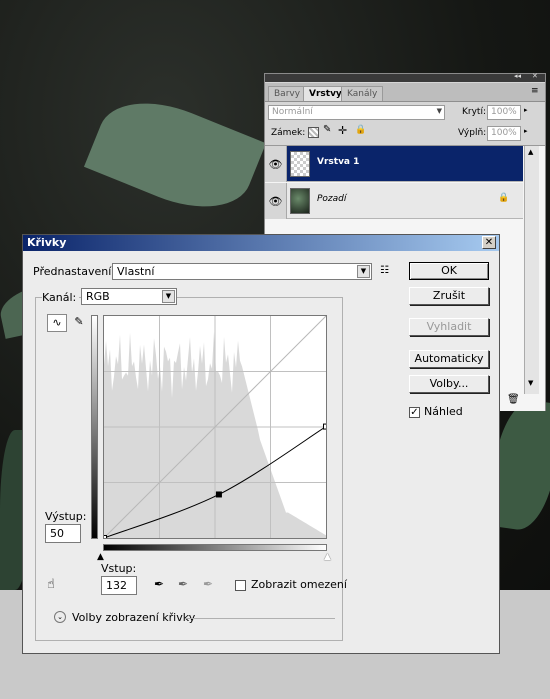 This screenshot has width=550, height=699. Describe the element at coordinates (57, 533) in the screenshot. I see `output-value: 50` at that location.